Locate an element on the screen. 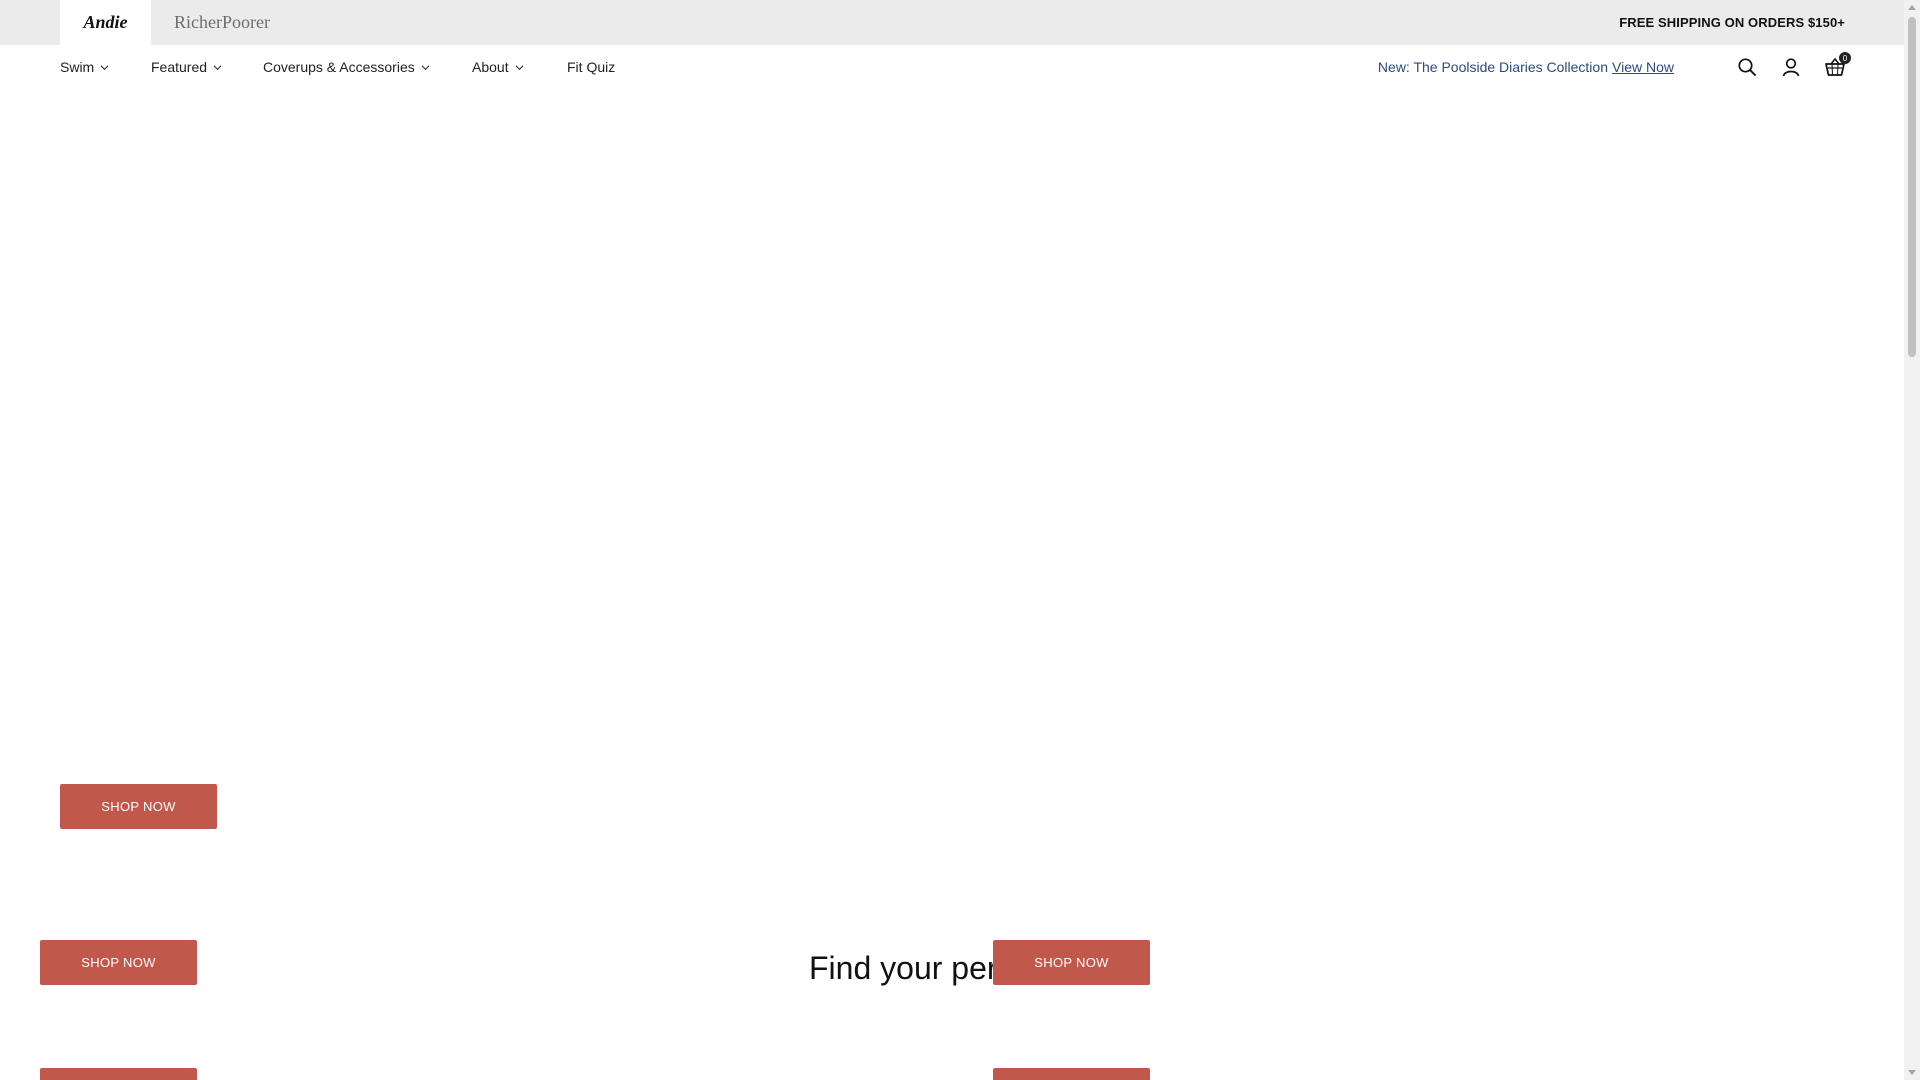 The width and height of the screenshot is (1920, 1080). nav-item-featured: Featured is located at coordinates (186, 67).